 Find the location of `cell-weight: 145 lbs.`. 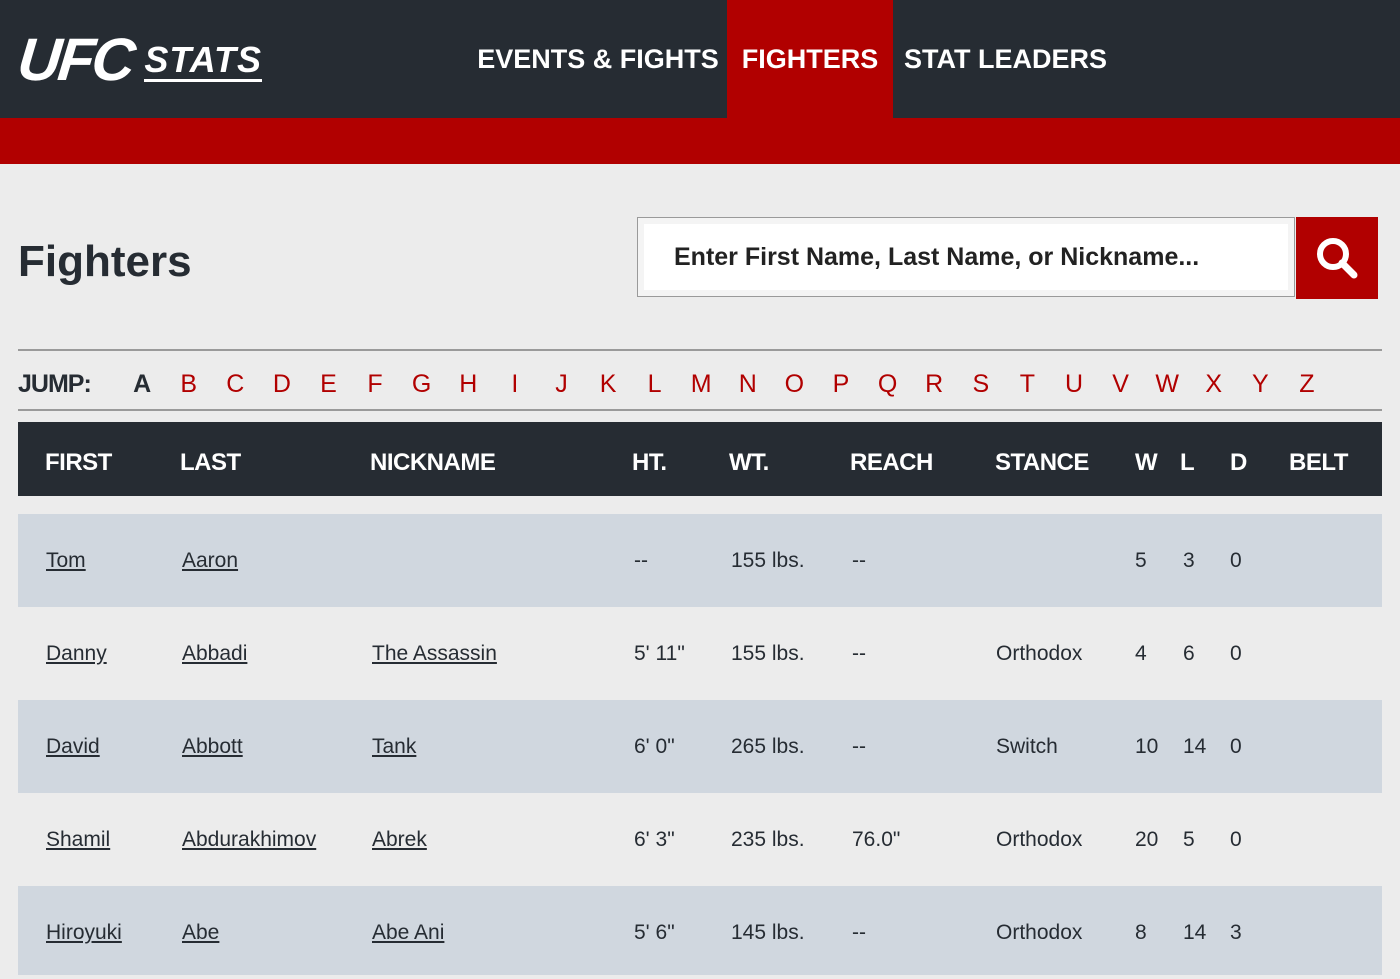

cell-weight: 145 lbs. is located at coordinates (768, 932).